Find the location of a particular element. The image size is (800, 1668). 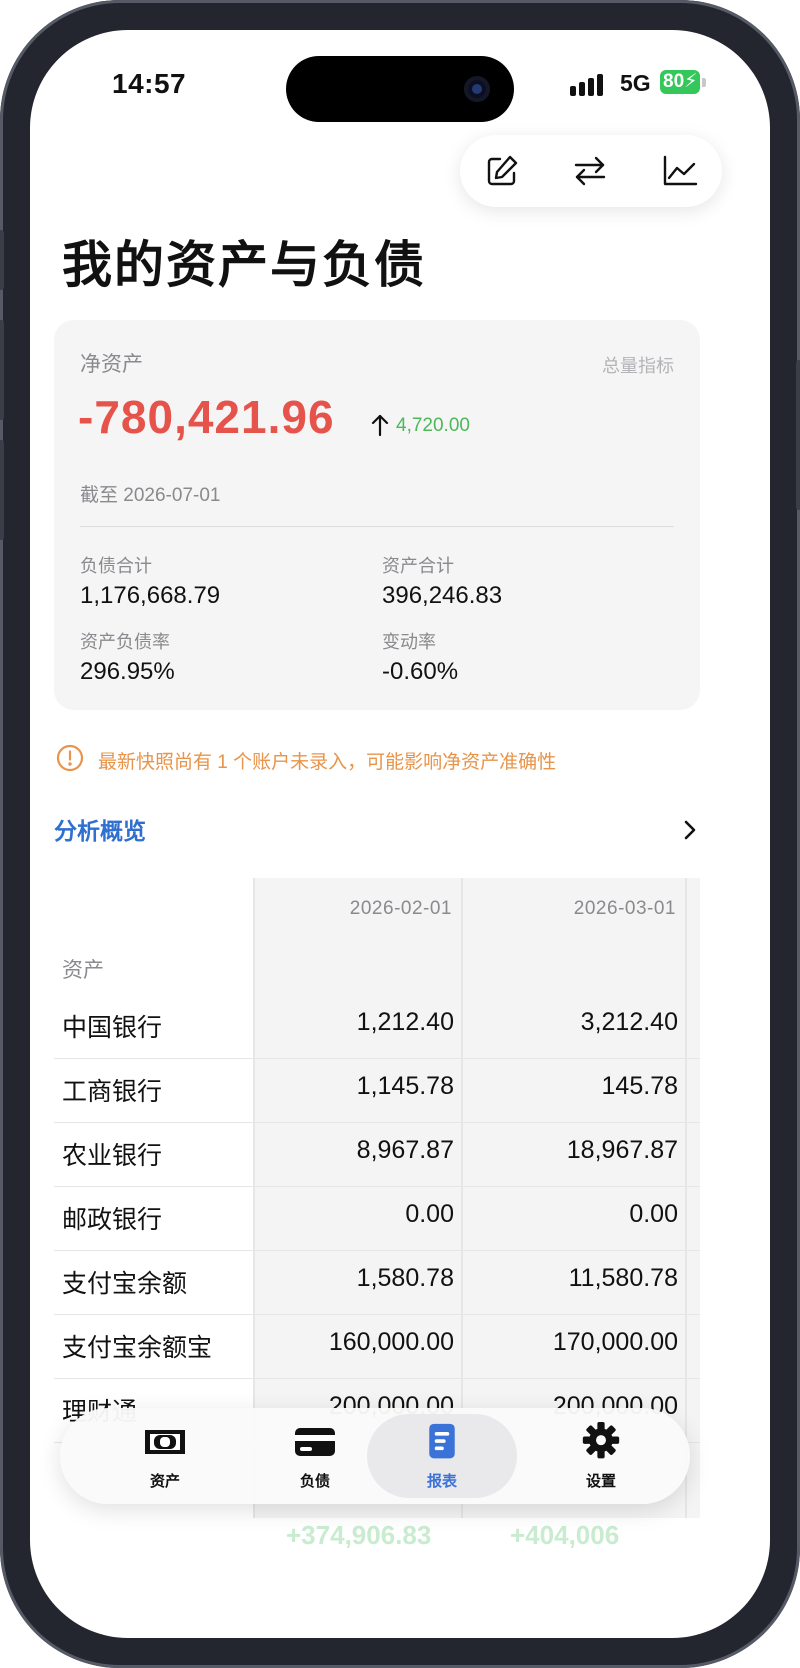

chevron-right-icon is located at coordinates (690, 830).